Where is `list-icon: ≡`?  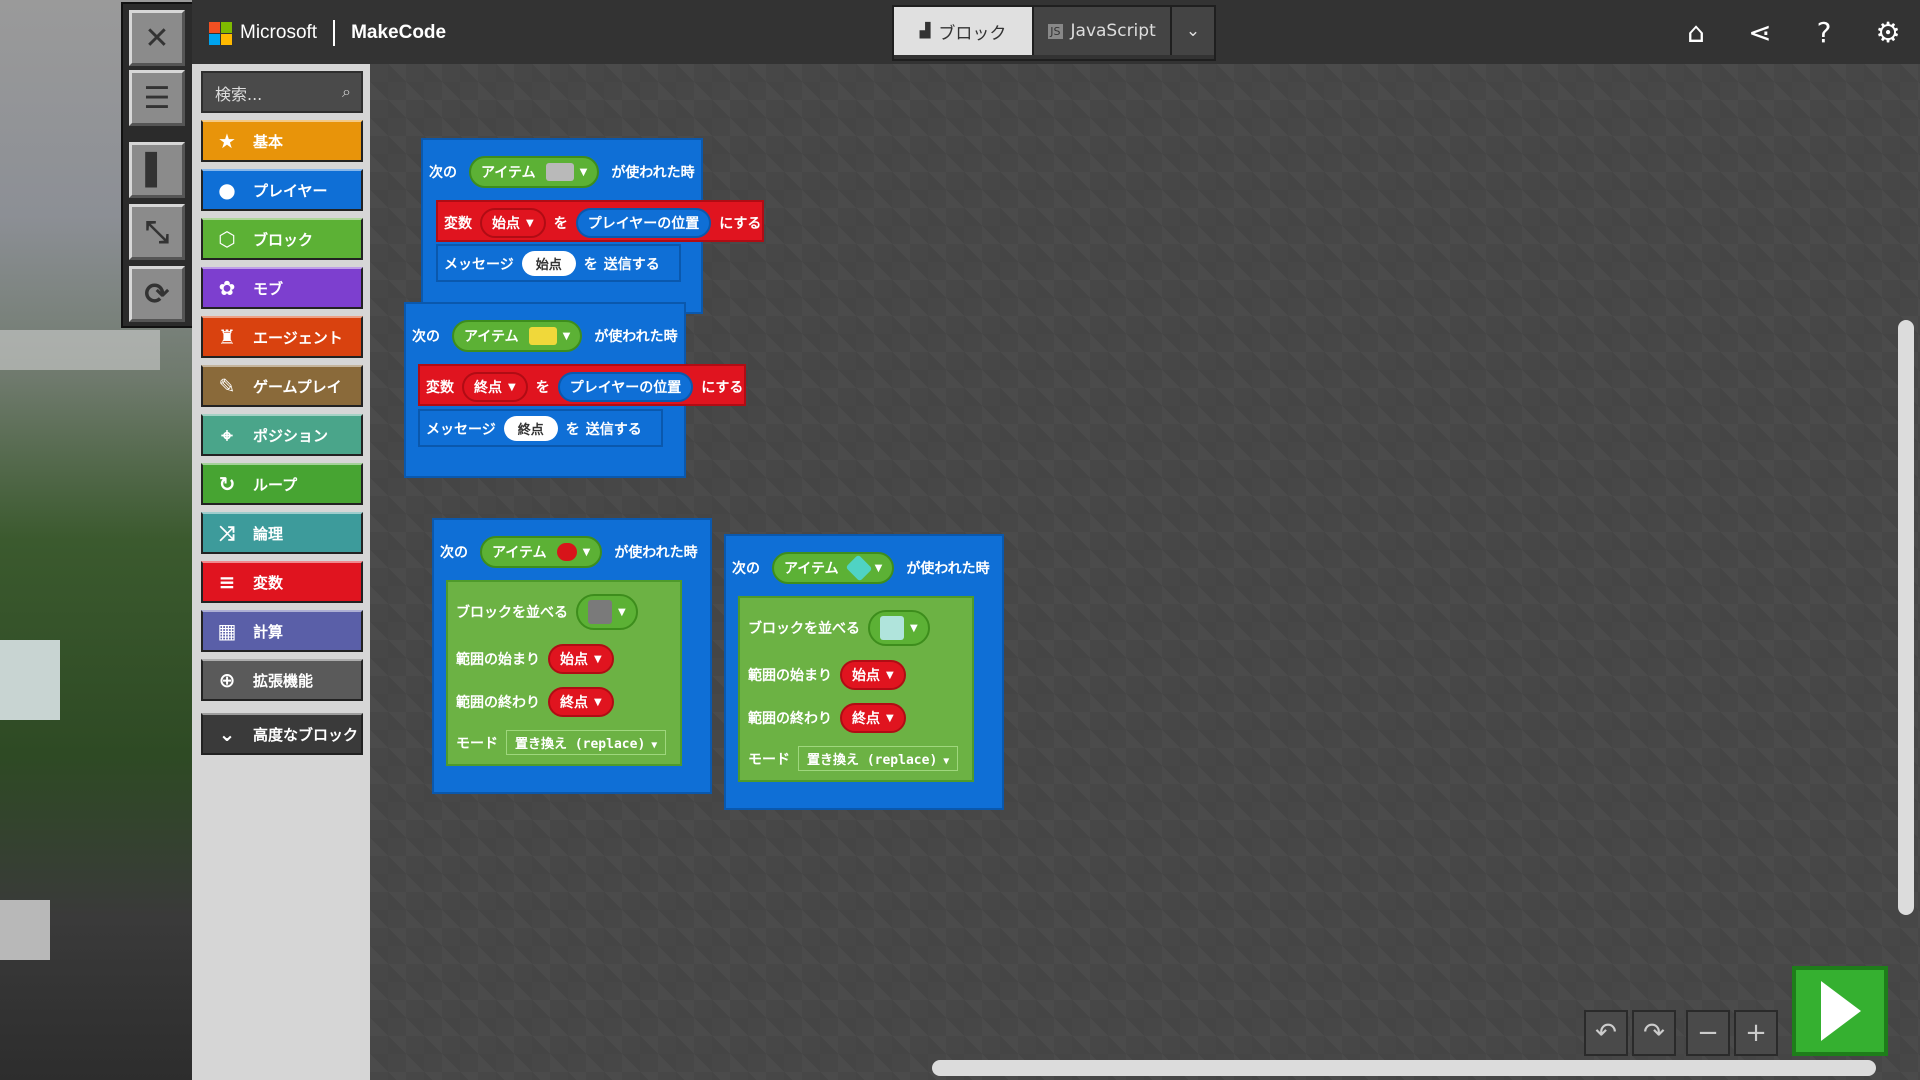
list-icon: ≡ is located at coordinates (227, 582).